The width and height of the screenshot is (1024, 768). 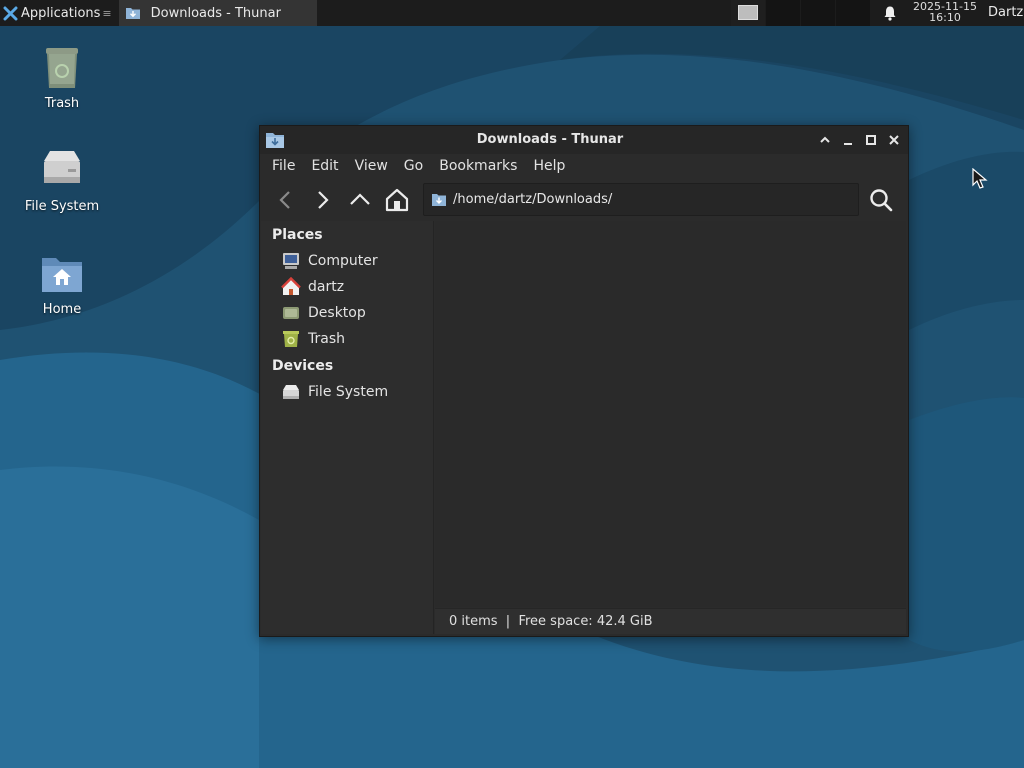 I want to click on menu-view: View, so click(x=371, y=166).